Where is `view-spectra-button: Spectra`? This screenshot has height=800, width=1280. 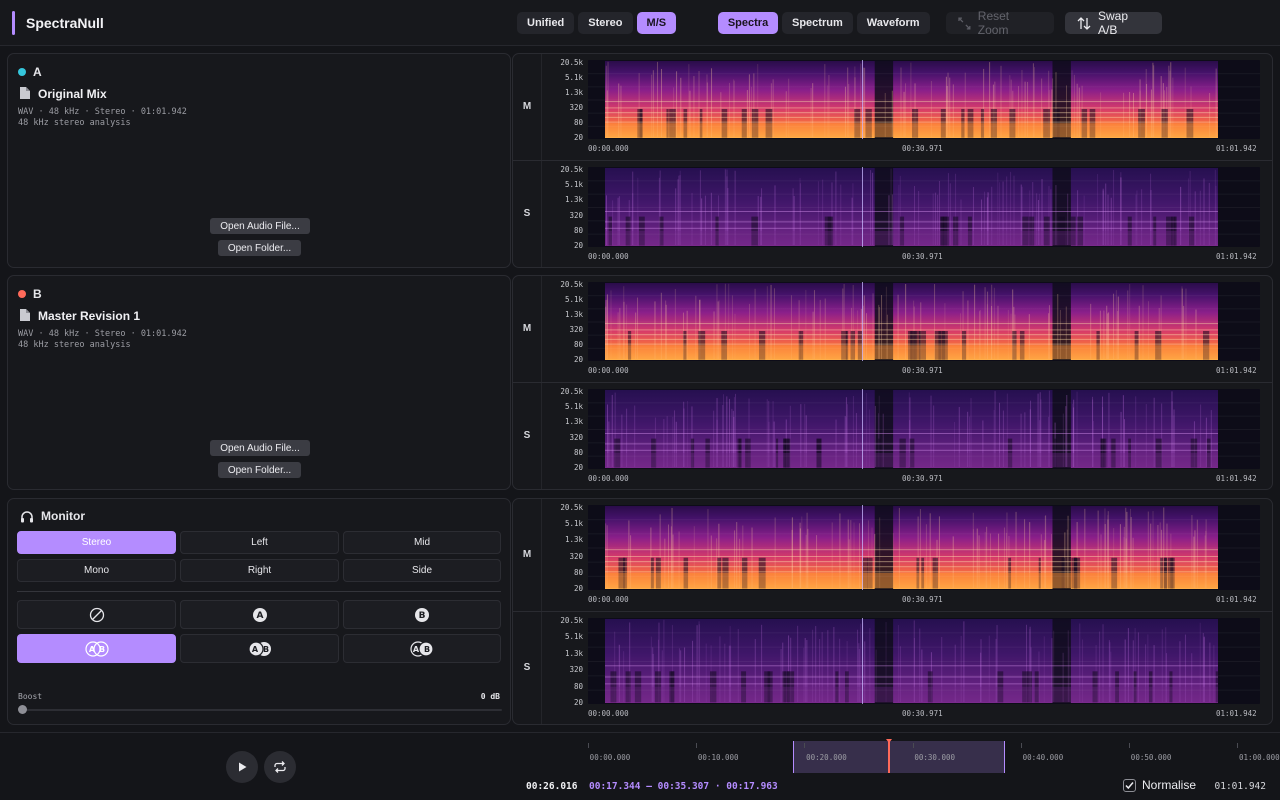 view-spectra-button: Spectra is located at coordinates (748, 23).